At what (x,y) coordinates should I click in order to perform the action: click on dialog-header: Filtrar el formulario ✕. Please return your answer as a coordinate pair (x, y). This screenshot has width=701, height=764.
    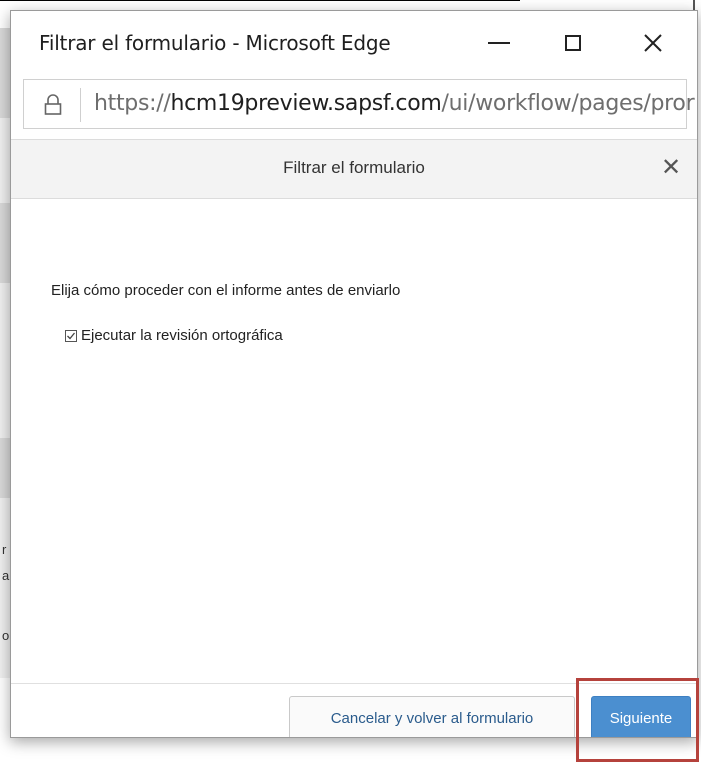
    Looking at the image, I should click on (354, 169).